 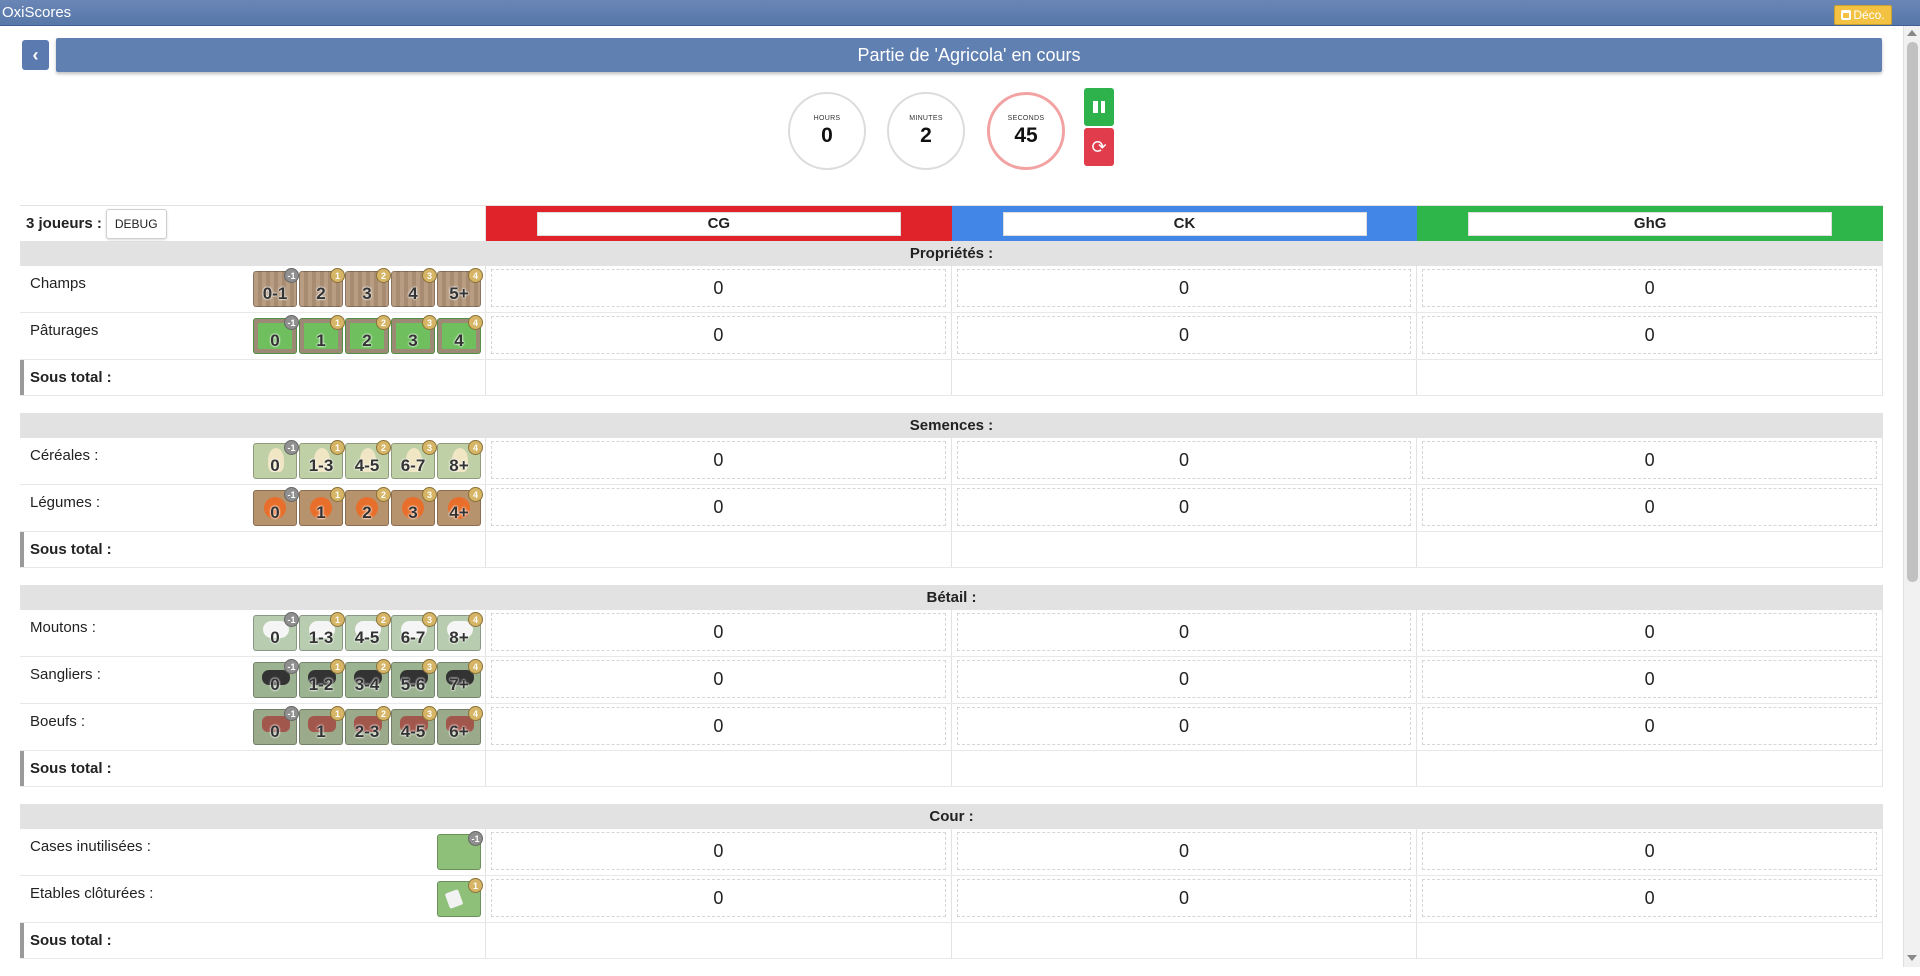 I want to click on ox-tile-icon: 2-3 2, so click(x=368, y=725).